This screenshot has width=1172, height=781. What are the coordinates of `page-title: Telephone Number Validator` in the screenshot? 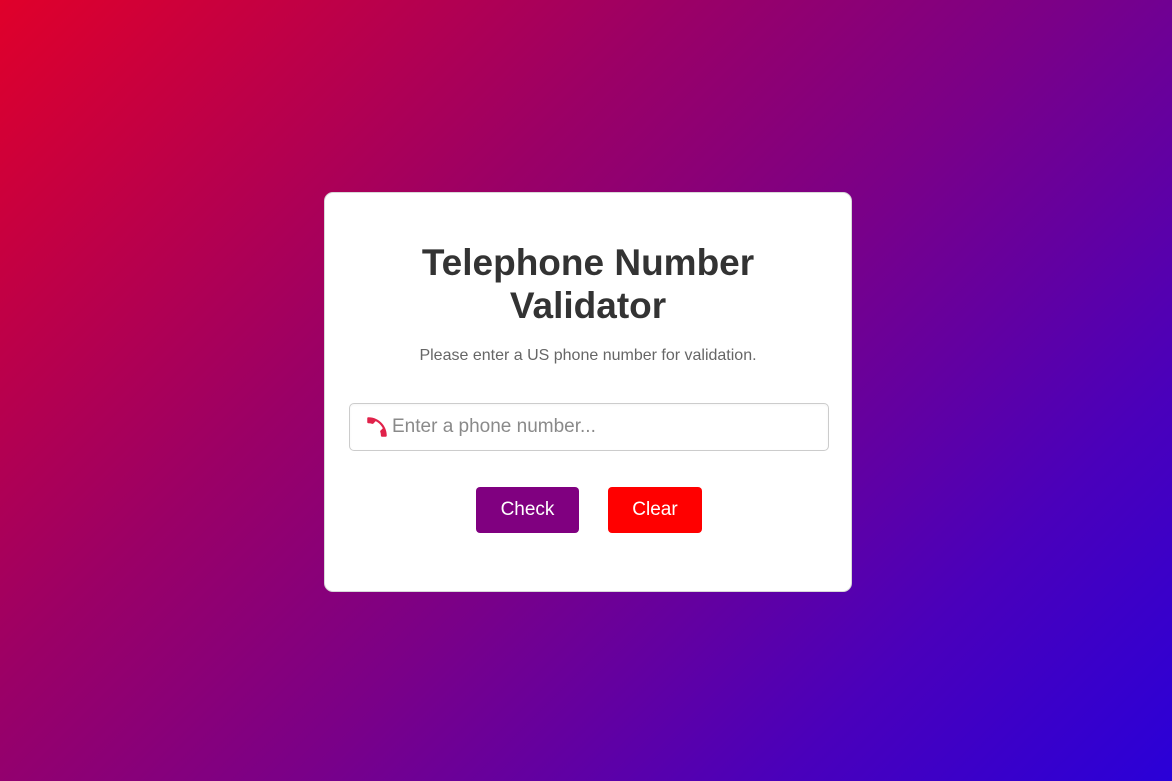 It's located at (588, 284).